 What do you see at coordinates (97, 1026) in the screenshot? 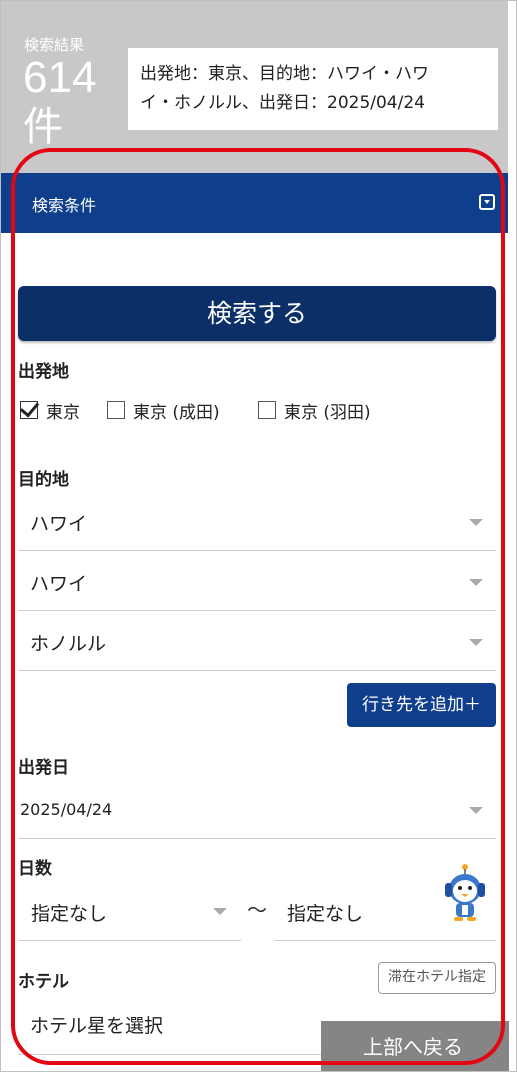
I see `select-value: ホテル星を選択` at bounding box center [97, 1026].